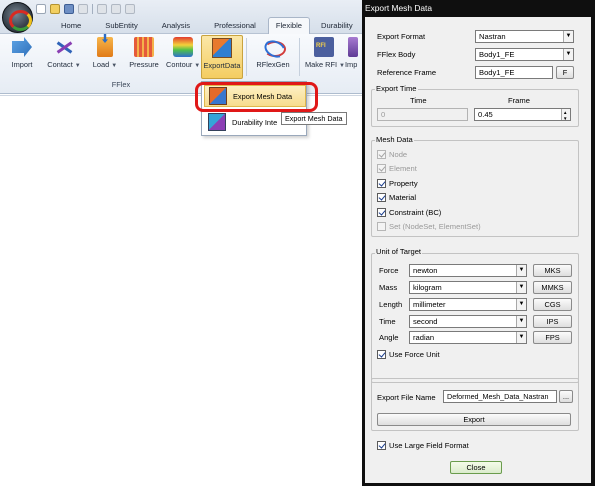 The image size is (595, 486). I want to click on spin-arrows-icon, so click(565, 114).